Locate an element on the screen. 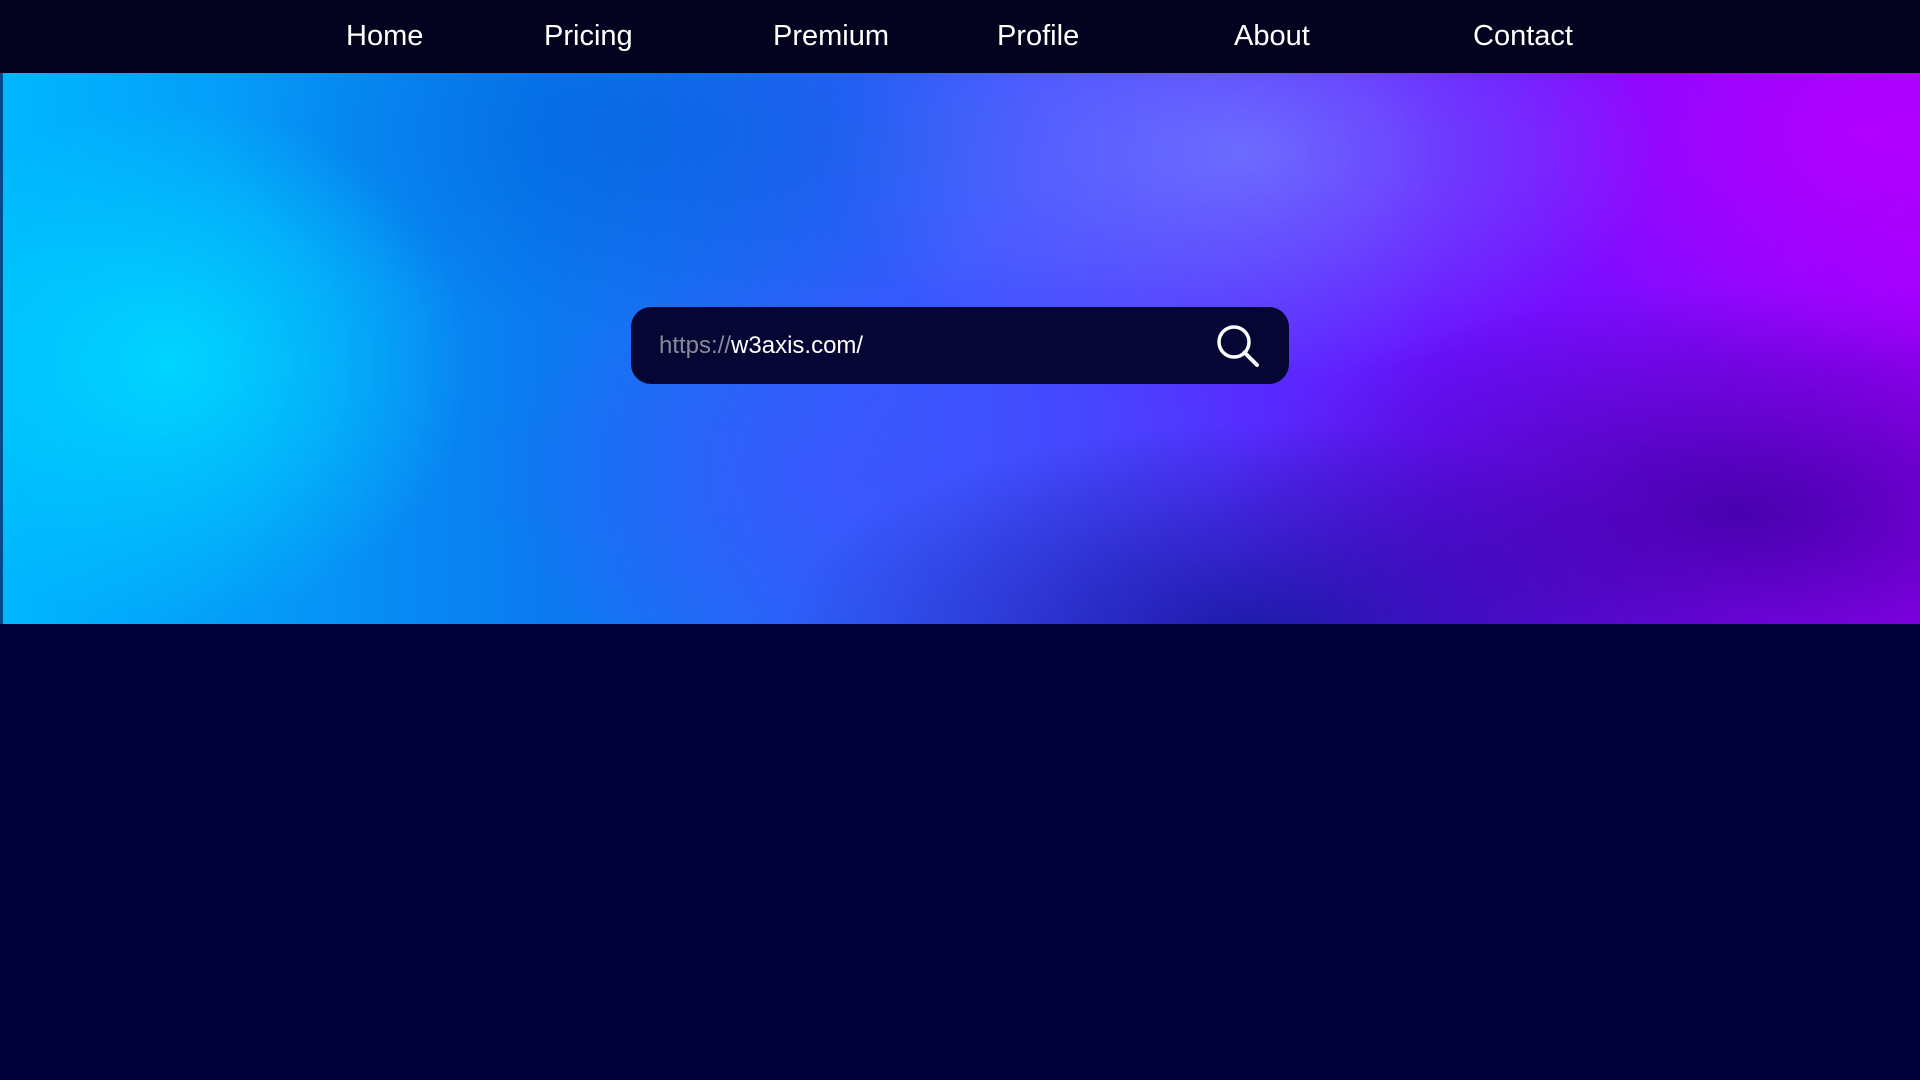 The image size is (1920, 1080). nav-link-profile: Profile is located at coordinates (1038, 36).